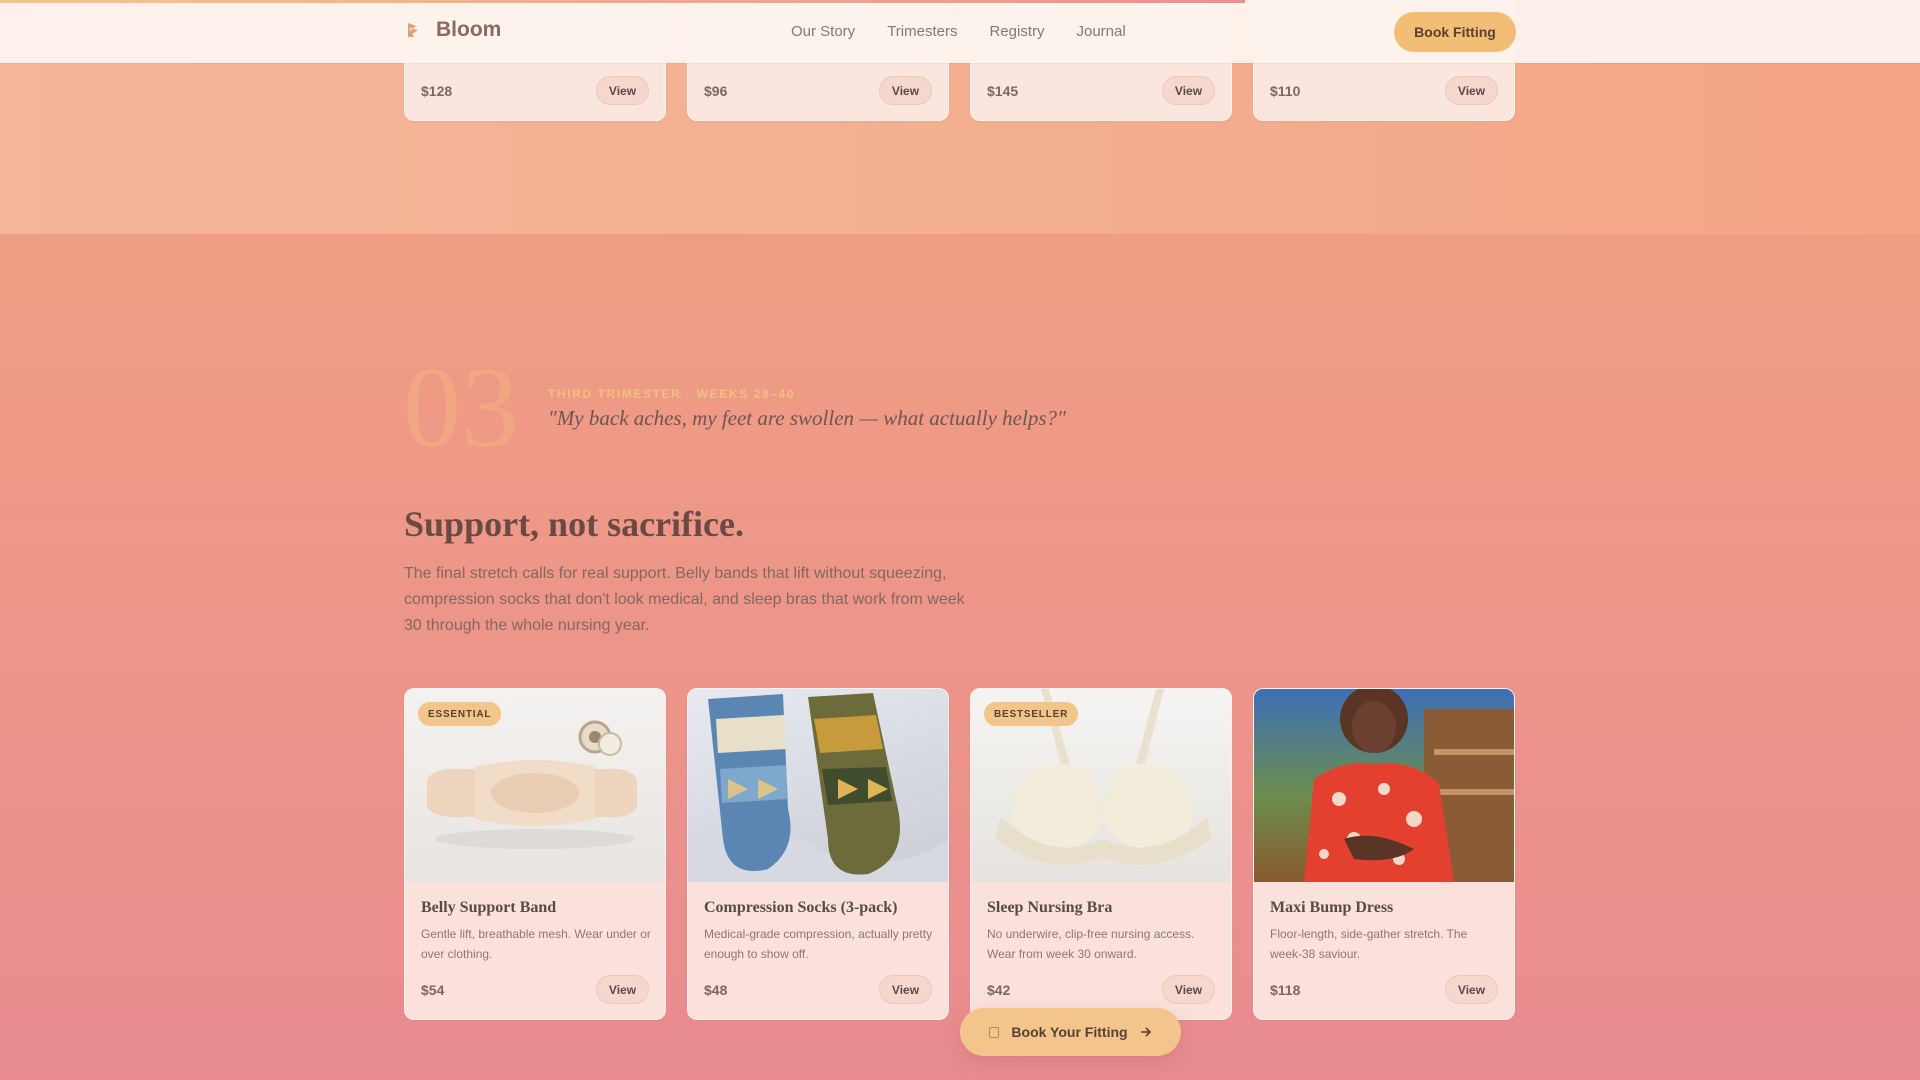  What do you see at coordinates (460, 714) in the screenshot?
I see `product-badge: ESSENTIAL` at bounding box center [460, 714].